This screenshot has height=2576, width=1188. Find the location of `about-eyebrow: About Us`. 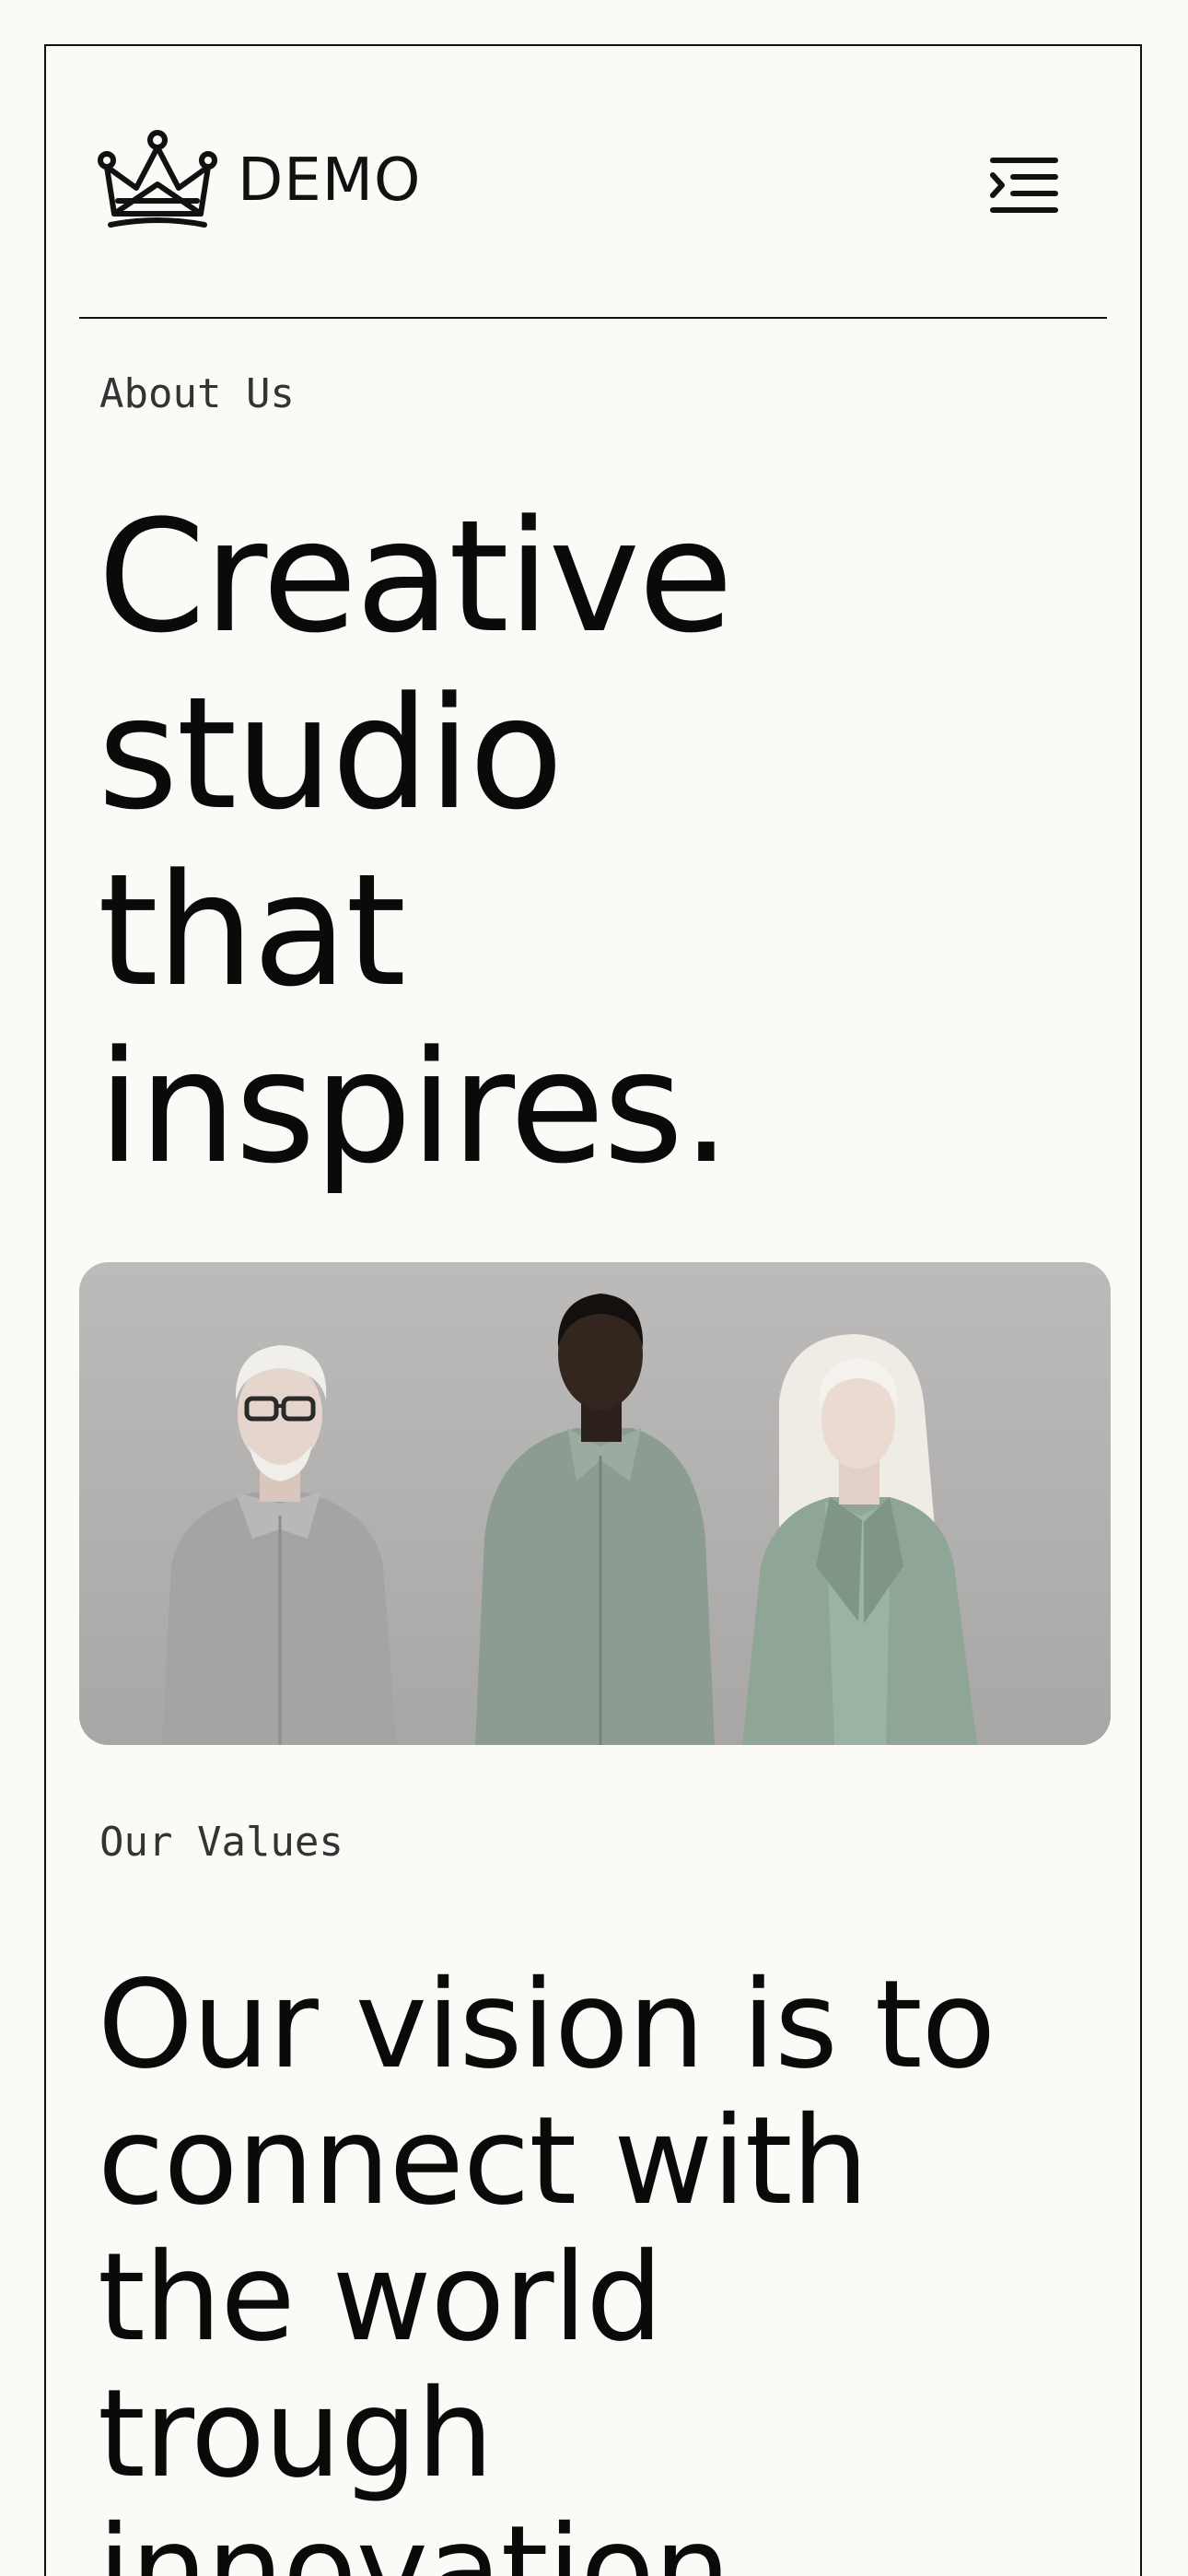

about-eyebrow: About Us is located at coordinates (197, 393).